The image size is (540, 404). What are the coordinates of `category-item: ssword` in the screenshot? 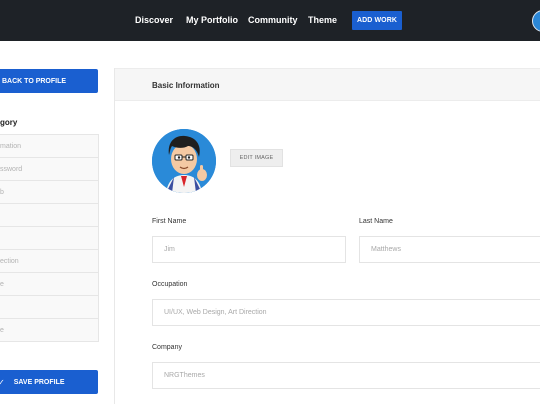 It's located at (49, 169).